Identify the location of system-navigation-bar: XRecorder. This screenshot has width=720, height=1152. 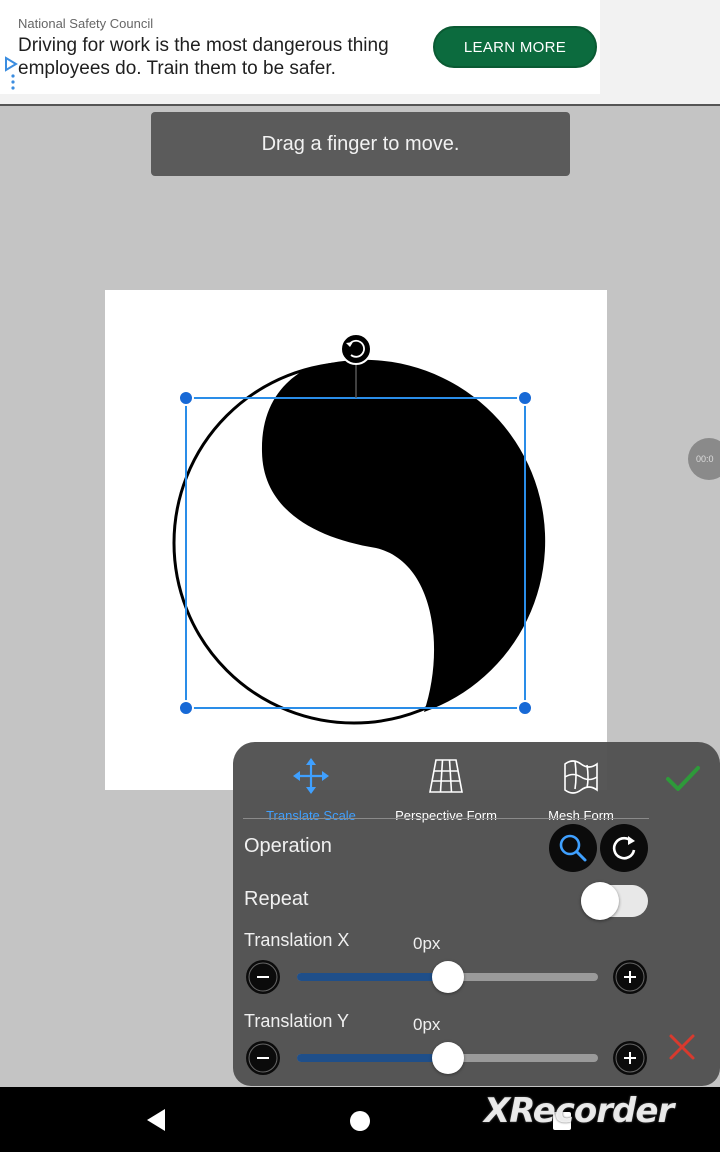
(360, 1119).